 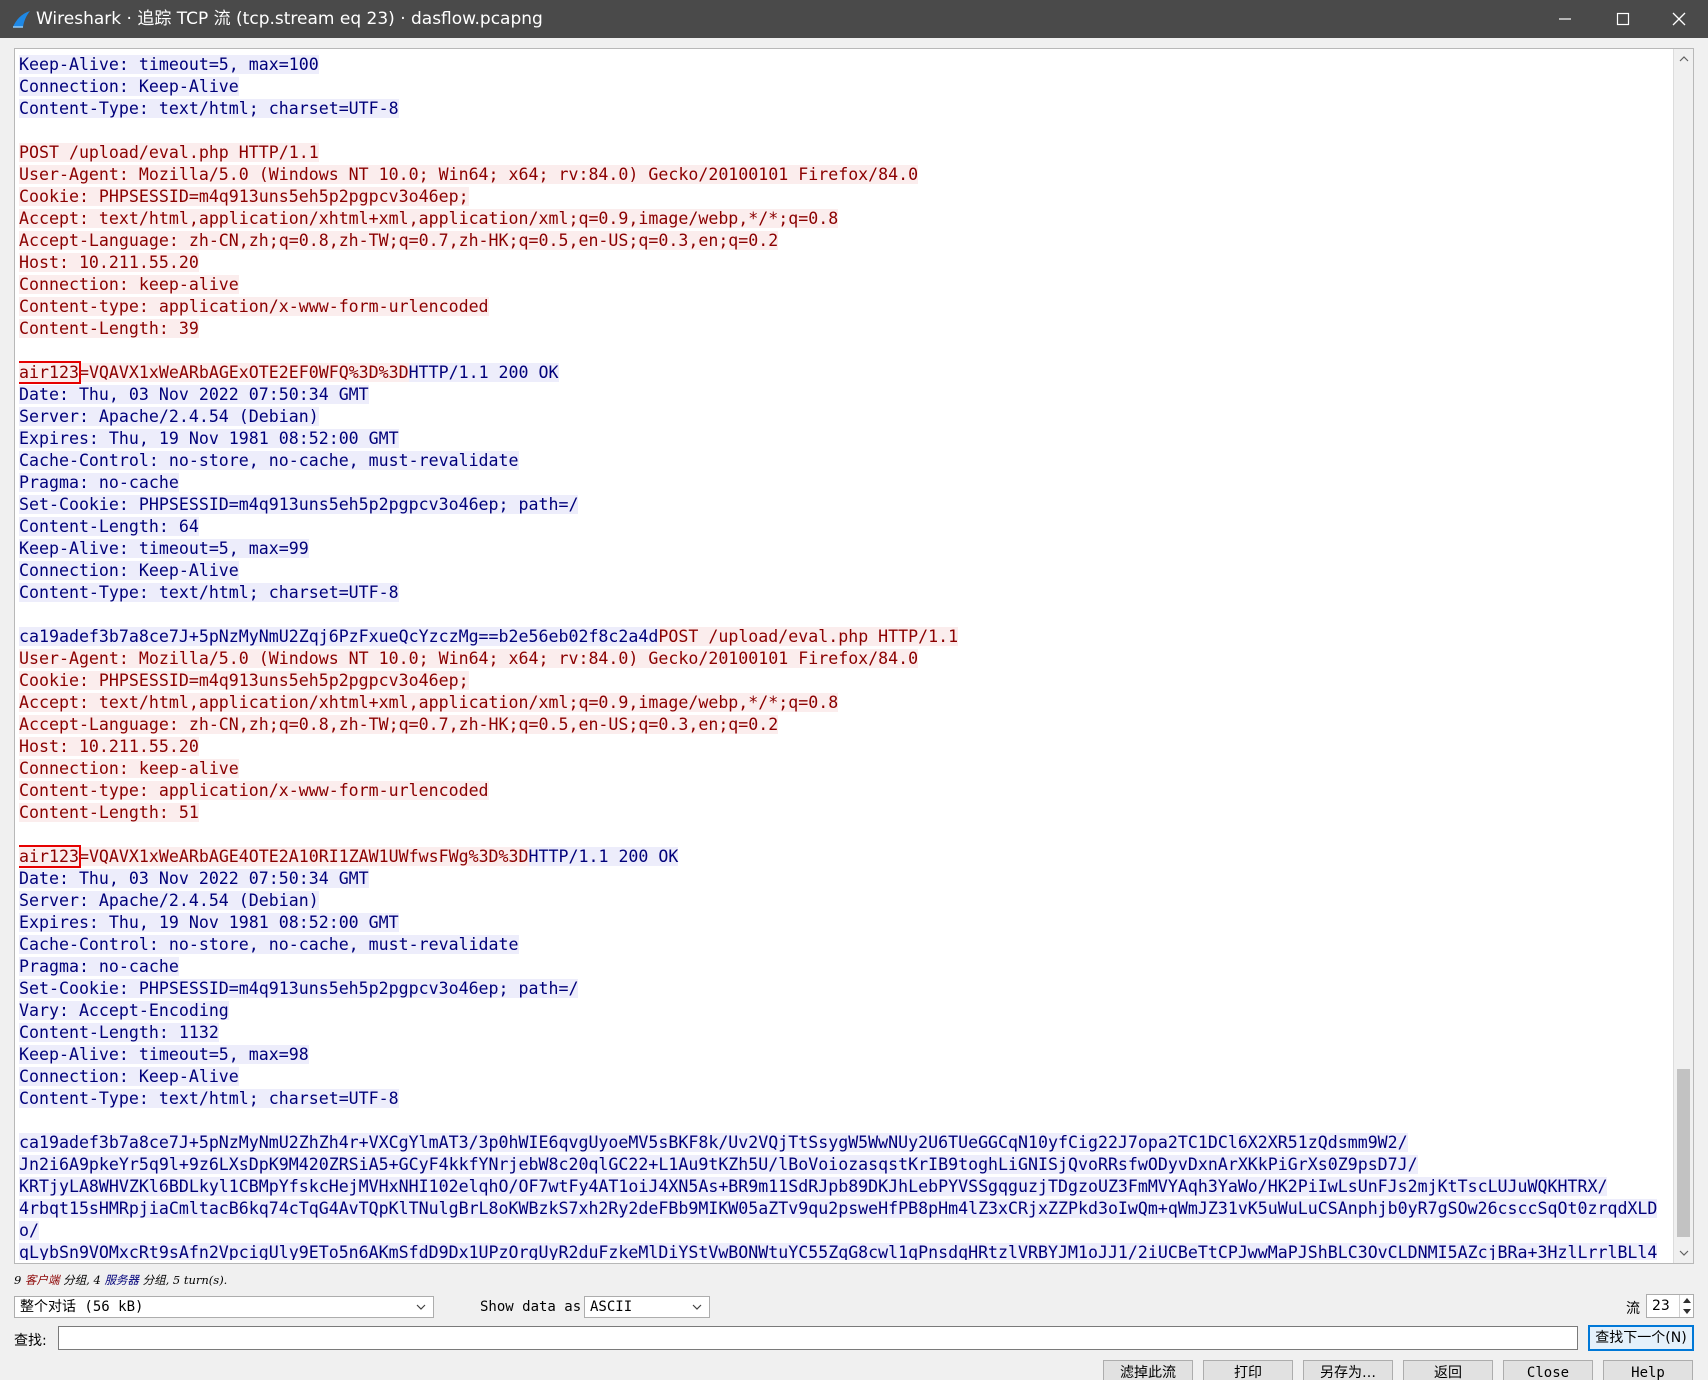 What do you see at coordinates (844, 549) in the screenshot?
I see `stream-line: Keep-Alive: timeout=5, max=99` at bounding box center [844, 549].